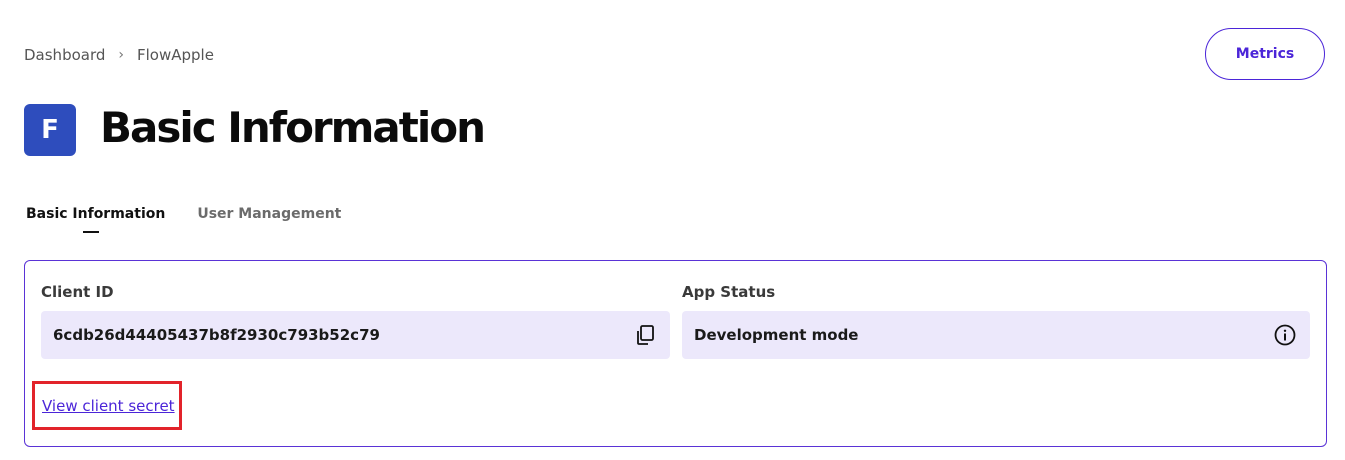  What do you see at coordinates (183, 218) in the screenshot?
I see `tab-bar: Basic Information User Management` at bounding box center [183, 218].